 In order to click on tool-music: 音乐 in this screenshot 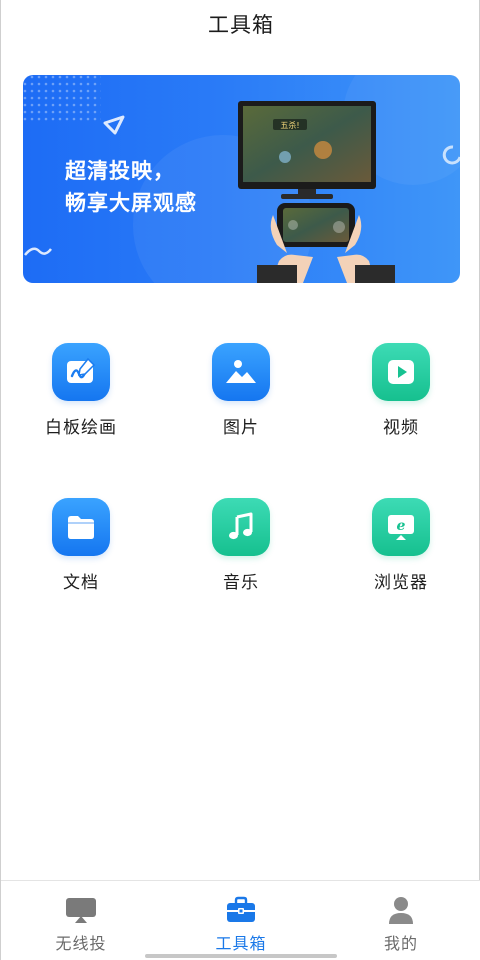, I will do `click(241, 553)`.